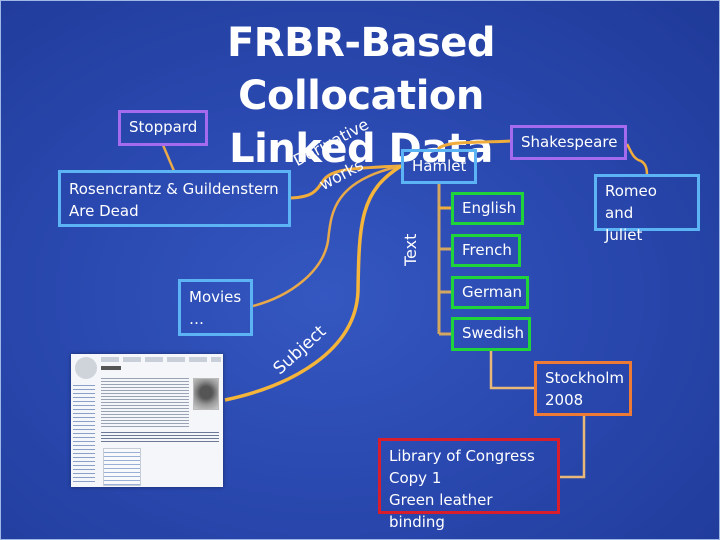 The image size is (720, 540). Describe the element at coordinates (637, 159) in the screenshot. I see `link-shakespeare-romeo` at that location.